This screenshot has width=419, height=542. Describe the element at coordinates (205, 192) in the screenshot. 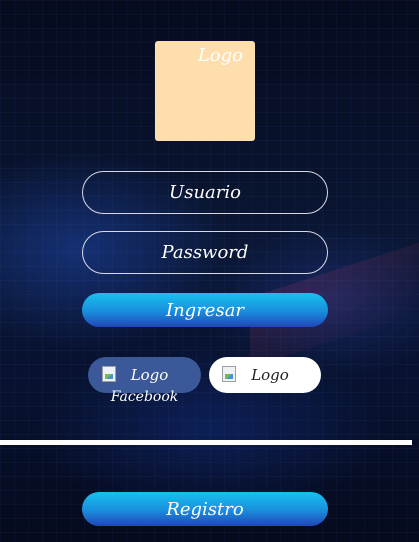

I see `username-input` at that location.